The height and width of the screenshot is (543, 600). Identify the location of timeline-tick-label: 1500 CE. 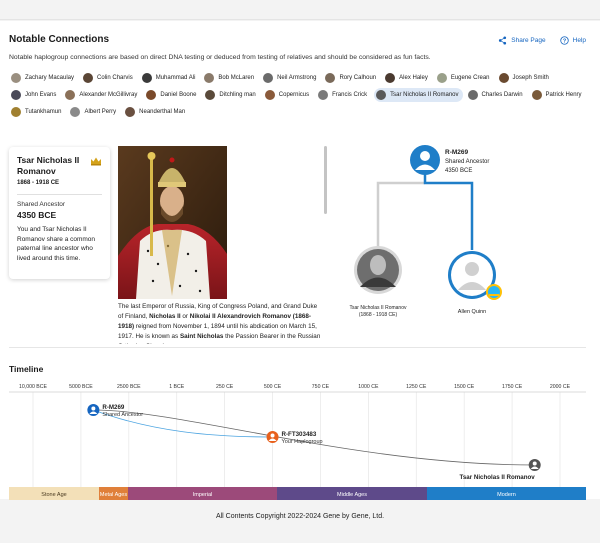
(464, 387).